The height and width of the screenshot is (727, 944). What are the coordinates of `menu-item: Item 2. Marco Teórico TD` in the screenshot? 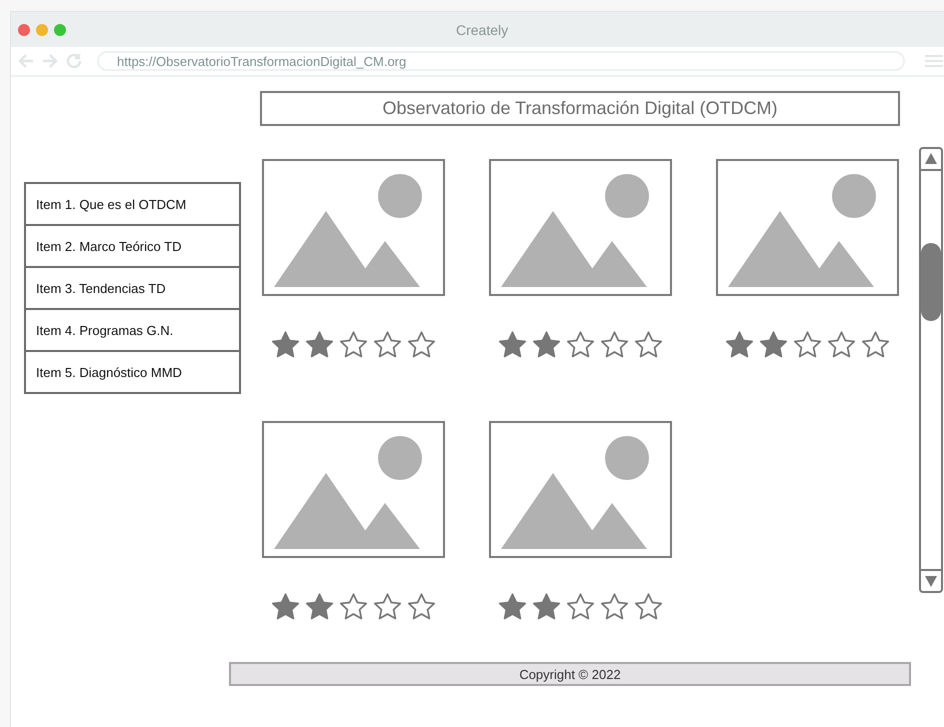 It's located at (132, 245).